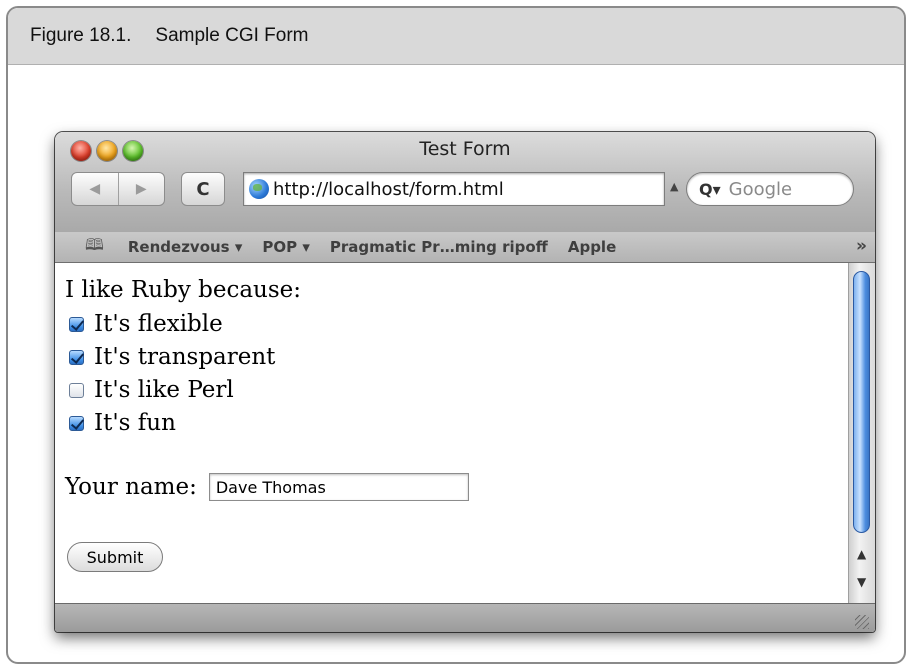 The image size is (914, 670). I want to click on figure-number: Figure 18.1., so click(81, 35).